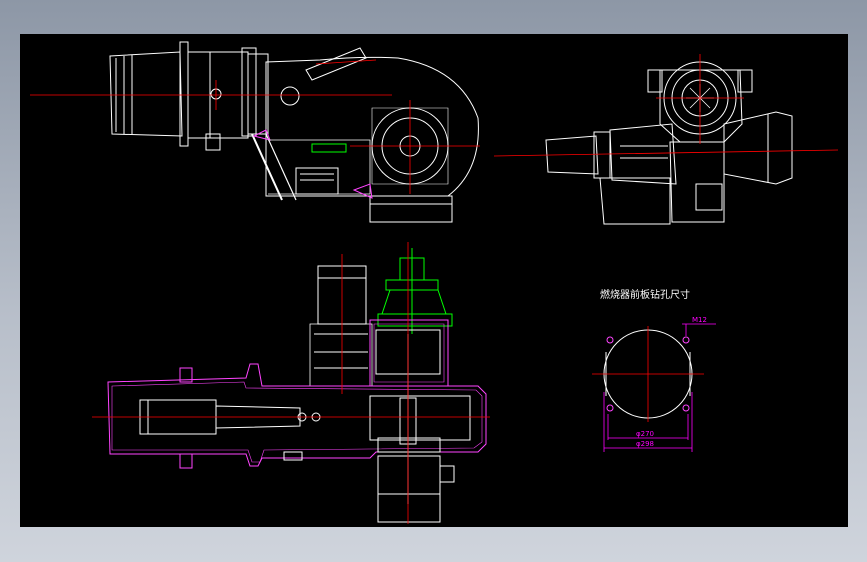 This screenshot has width=867, height=562. What do you see at coordinates (758, 148) in the screenshot?
I see `motor-side` at bounding box center [758, 148].